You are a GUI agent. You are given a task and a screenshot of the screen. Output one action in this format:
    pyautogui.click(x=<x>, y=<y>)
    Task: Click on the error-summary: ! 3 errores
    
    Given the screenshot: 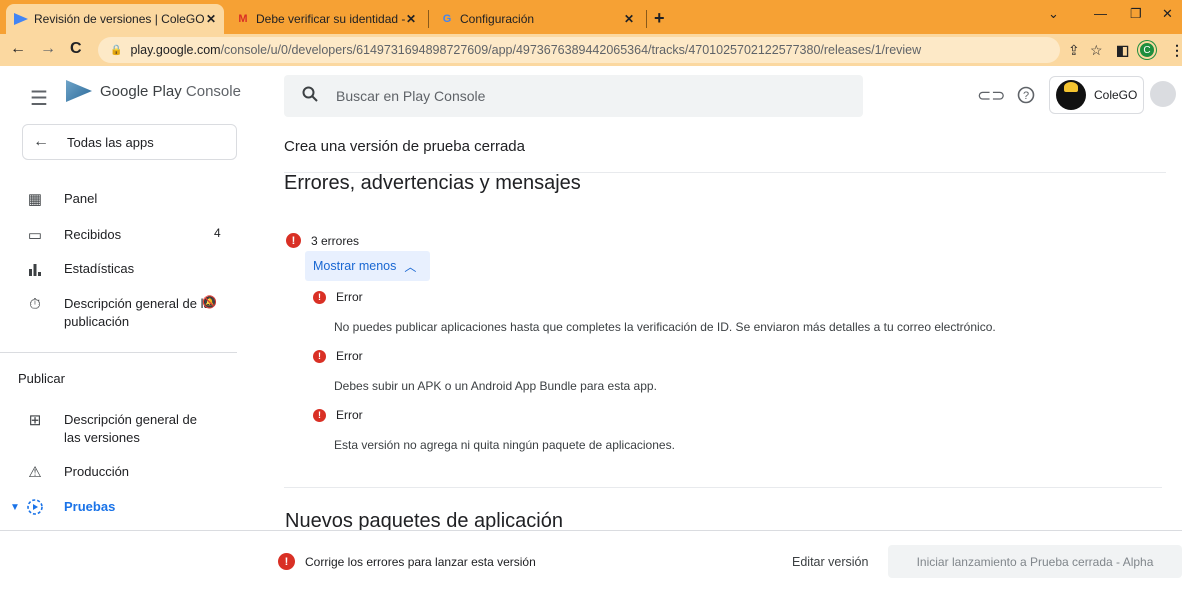 What is the action you would take?
    pyautogui.click(x=322, y=240)
    